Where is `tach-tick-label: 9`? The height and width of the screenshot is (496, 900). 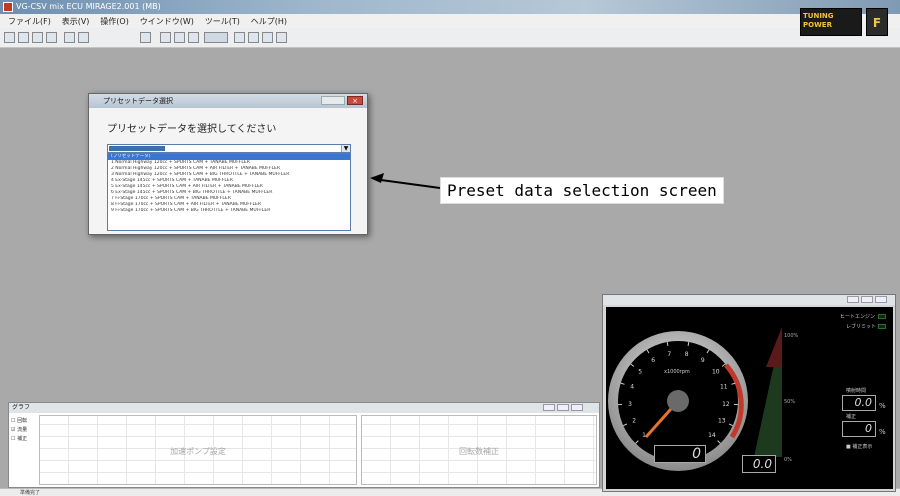 tach-tick-label: 9 is located at coordinates (703, 360).